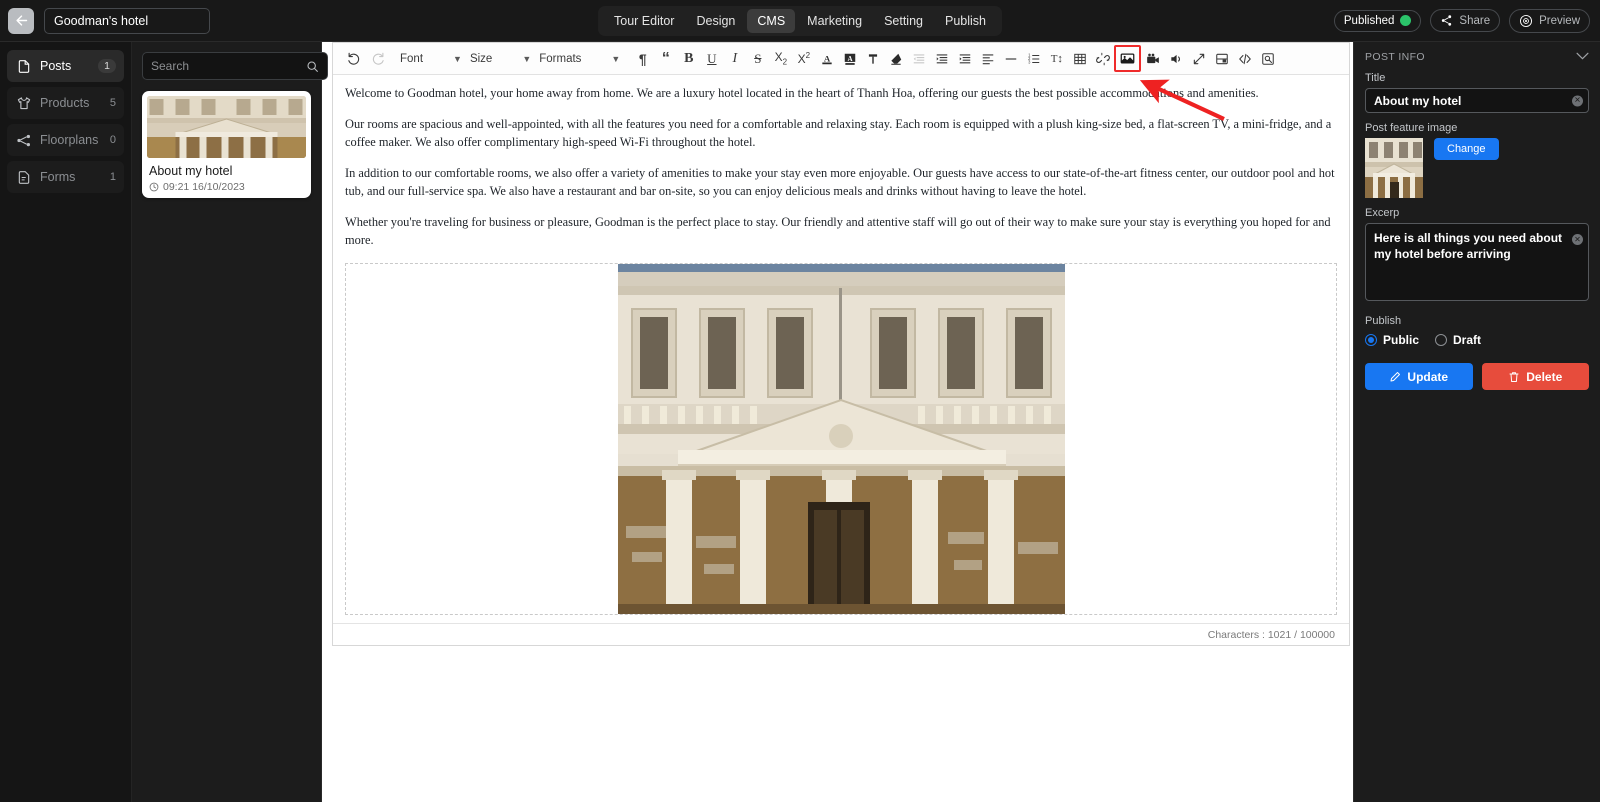 The image size is (1600, 802). Describe the element at coordinates (1406, 20) in the screenshot. I see `status-dot-icon` at that location.